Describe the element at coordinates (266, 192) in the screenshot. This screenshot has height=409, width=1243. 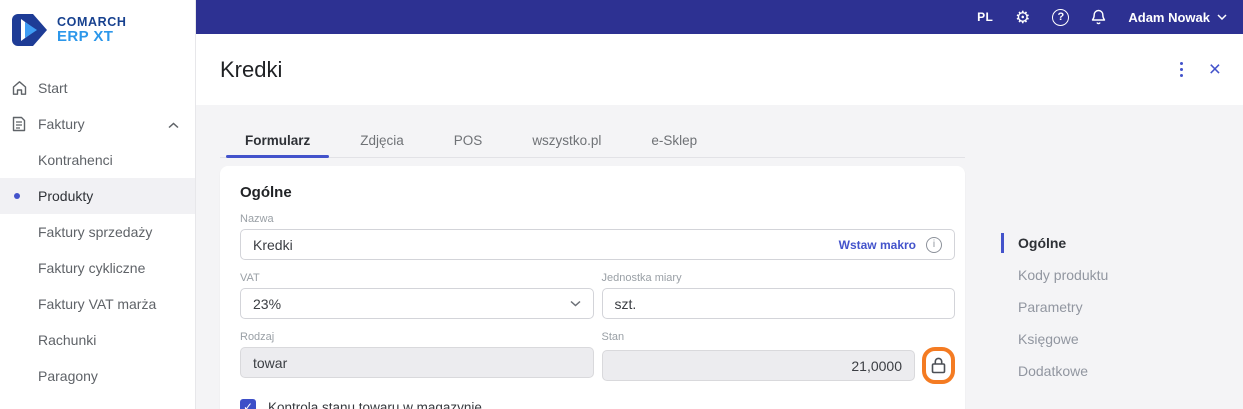
I see `section-title: Ogólne` at that location.